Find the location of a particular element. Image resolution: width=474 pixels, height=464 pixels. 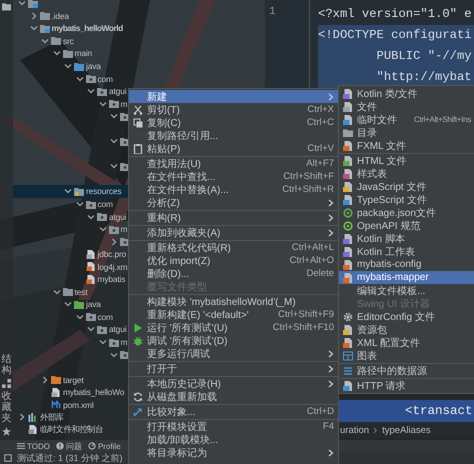

menu-item: 本地历史记录(H) is located at coordinates (233, 383).